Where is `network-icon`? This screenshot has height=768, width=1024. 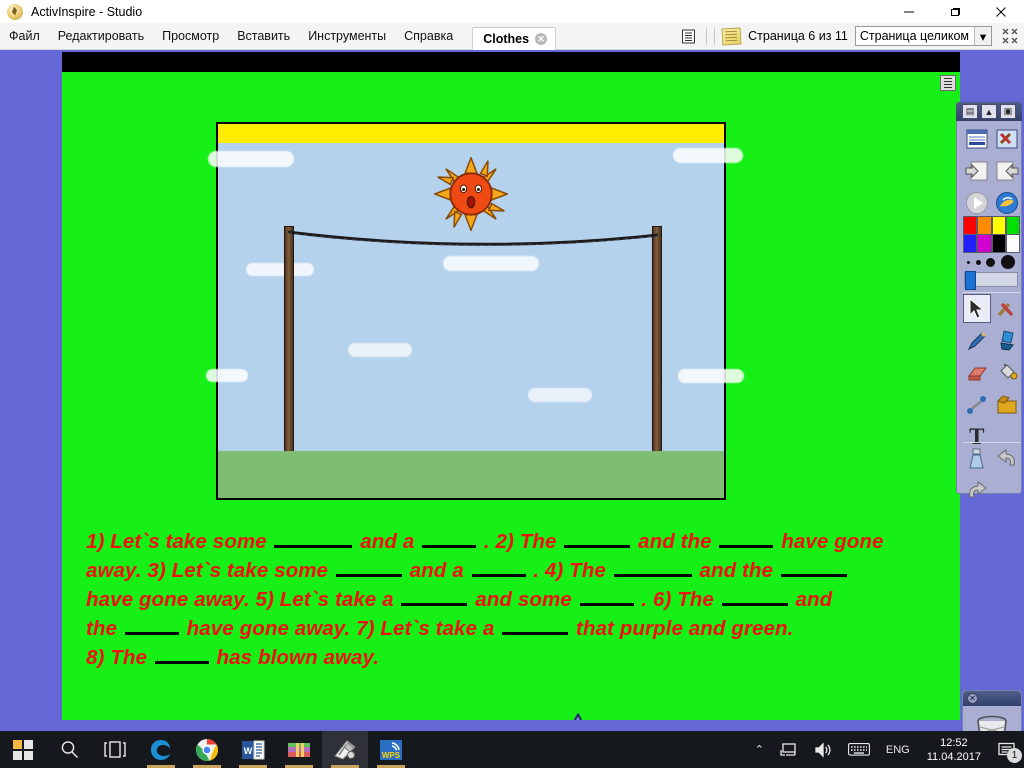
network-icon is located at coordinates (789, 749).